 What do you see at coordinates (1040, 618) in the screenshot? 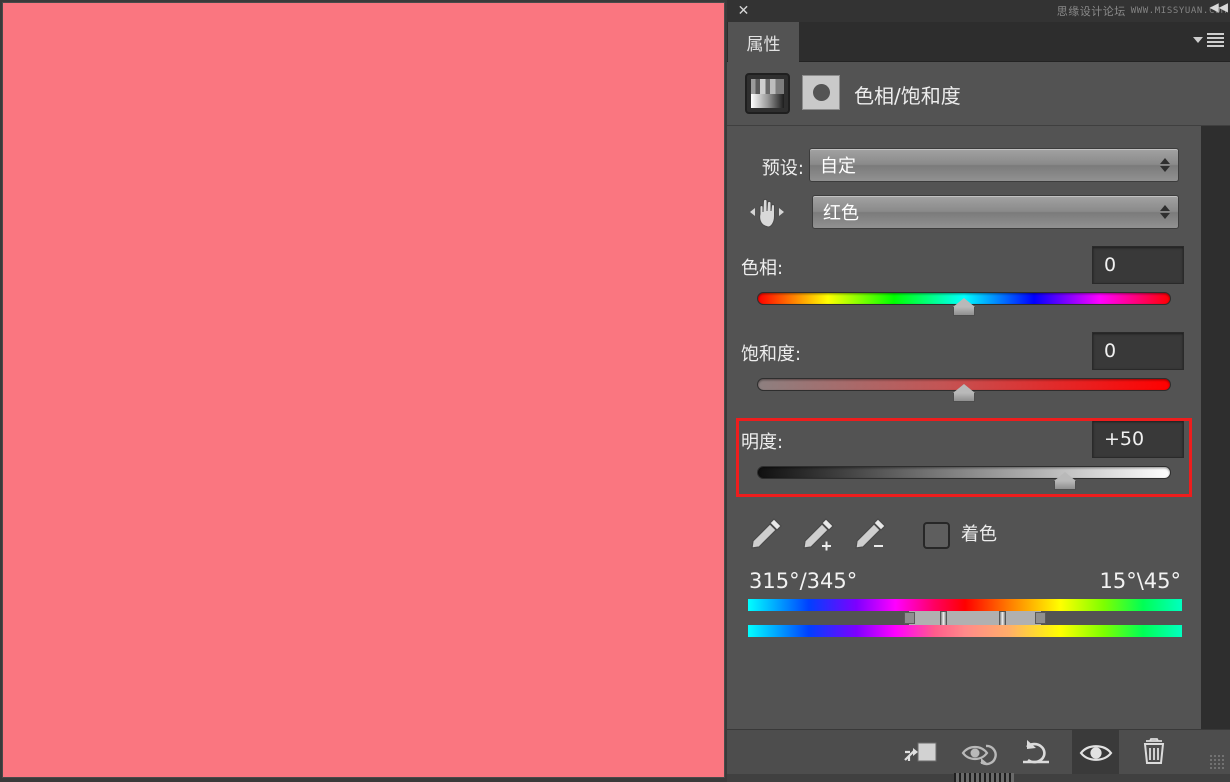
I see `hue-range-falloff-right-handle` at bounding box center [1040, 618].